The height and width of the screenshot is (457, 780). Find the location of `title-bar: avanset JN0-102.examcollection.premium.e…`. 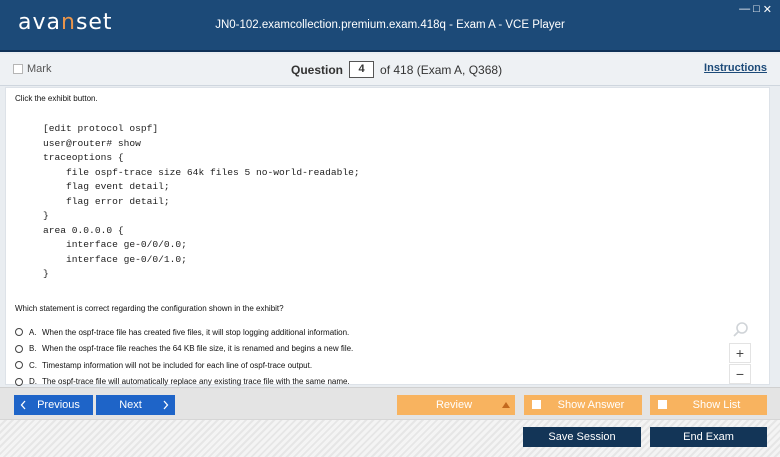

title-bar: avanset JN0-102.examcollection.premium.e… is located at coordinates (390, 26).